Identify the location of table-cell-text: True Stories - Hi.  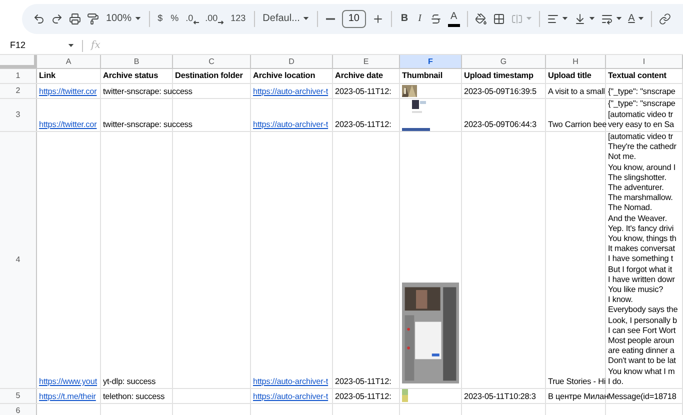
(577, 382).